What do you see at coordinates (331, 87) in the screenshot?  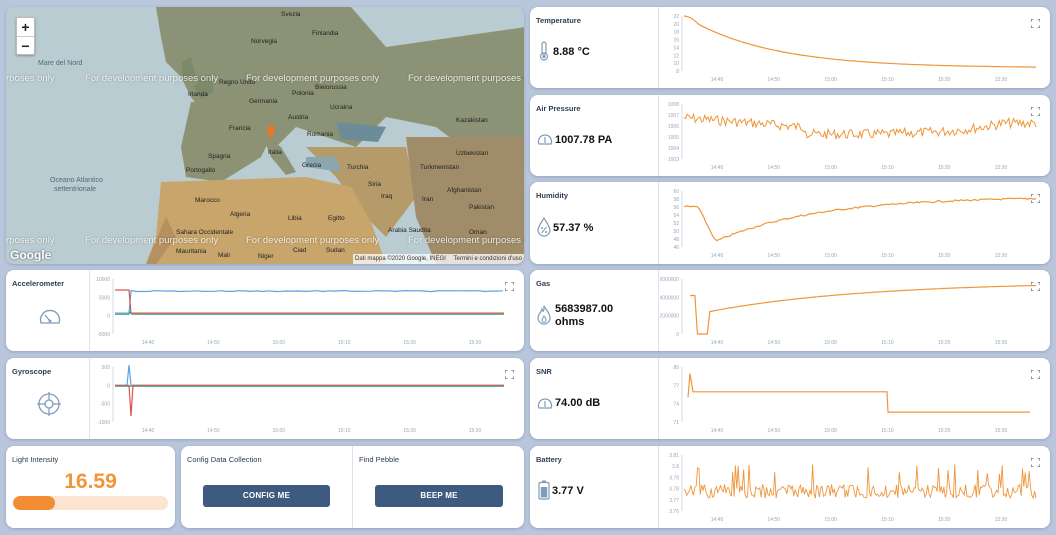 I see `map-label: Bielorussia` at bounding box center [331, 87].